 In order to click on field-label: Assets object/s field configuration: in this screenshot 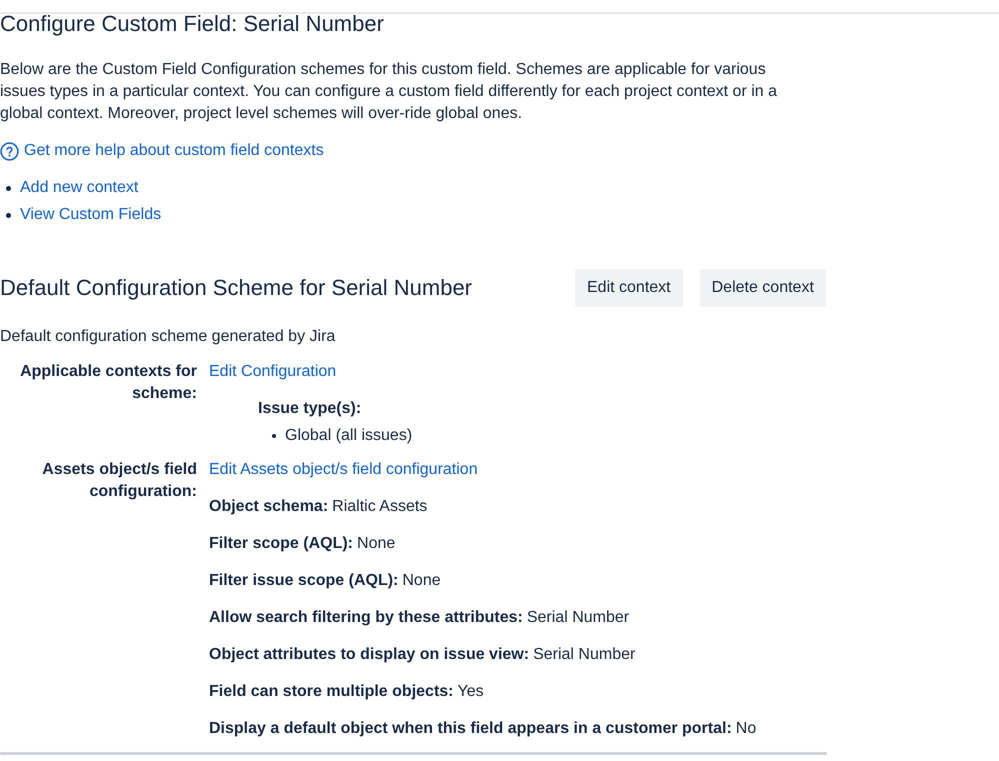, I will do `click(119, 481)`.